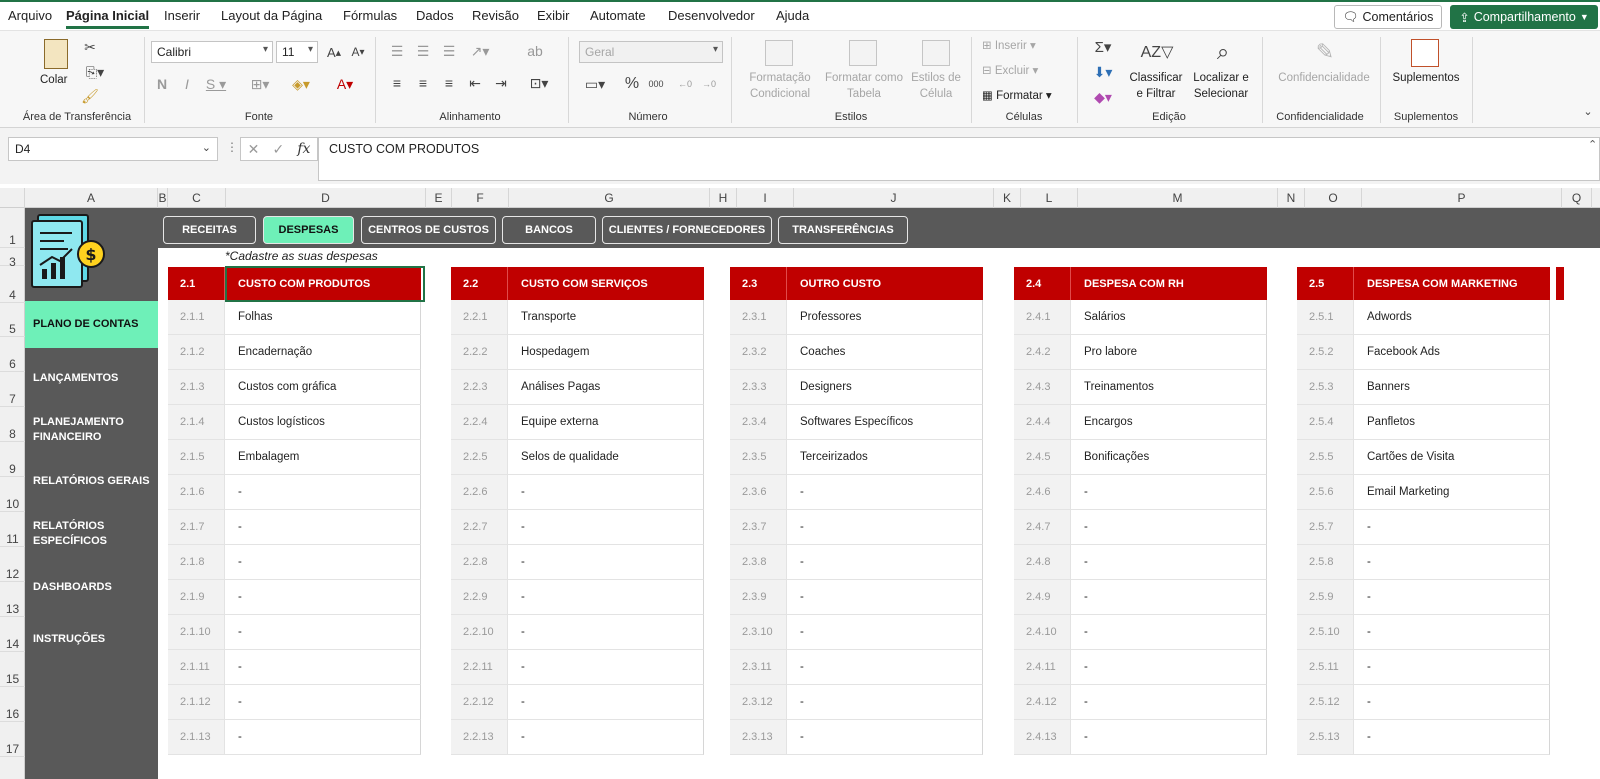  I want to click on account-code-cell: 2.4.8, so click(1042, 562).